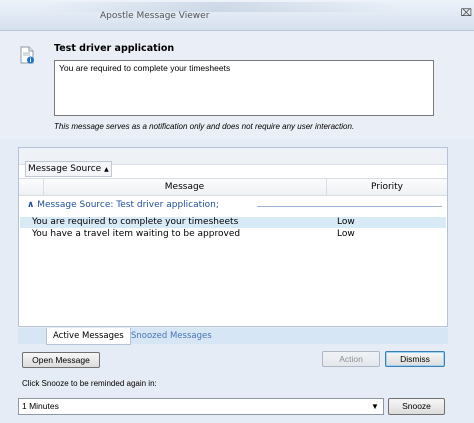 The height and width of the screenshot is (423, 474). Describe the element at coordinates (237, 15) in the screenshot. I see `title-bar: Apostle Message Viewer ⌧` at that location.